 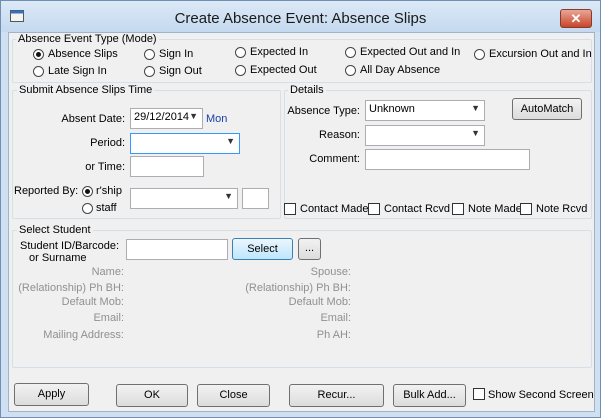 What do you see at coordinates (106, 208) in the screenshot?
I see `reported-by-staff-label: staff` at bounding box center [106, 208].